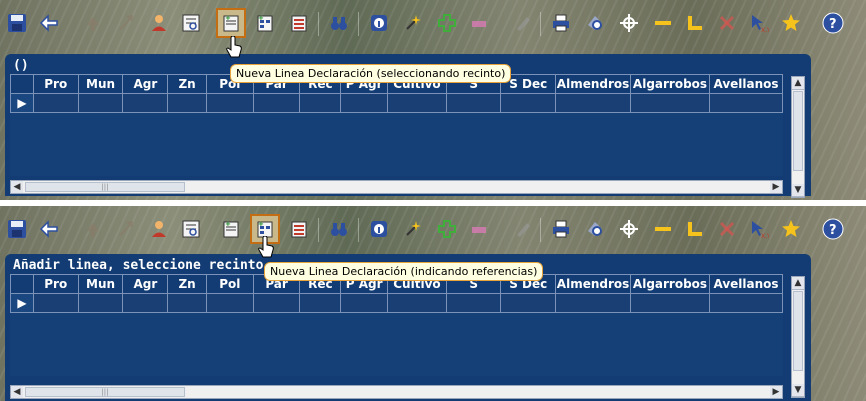 This screenshot has width=866, height=401. Describe the element at coordinates (299, 23) in the screenshot. I see `list-button` at that location.